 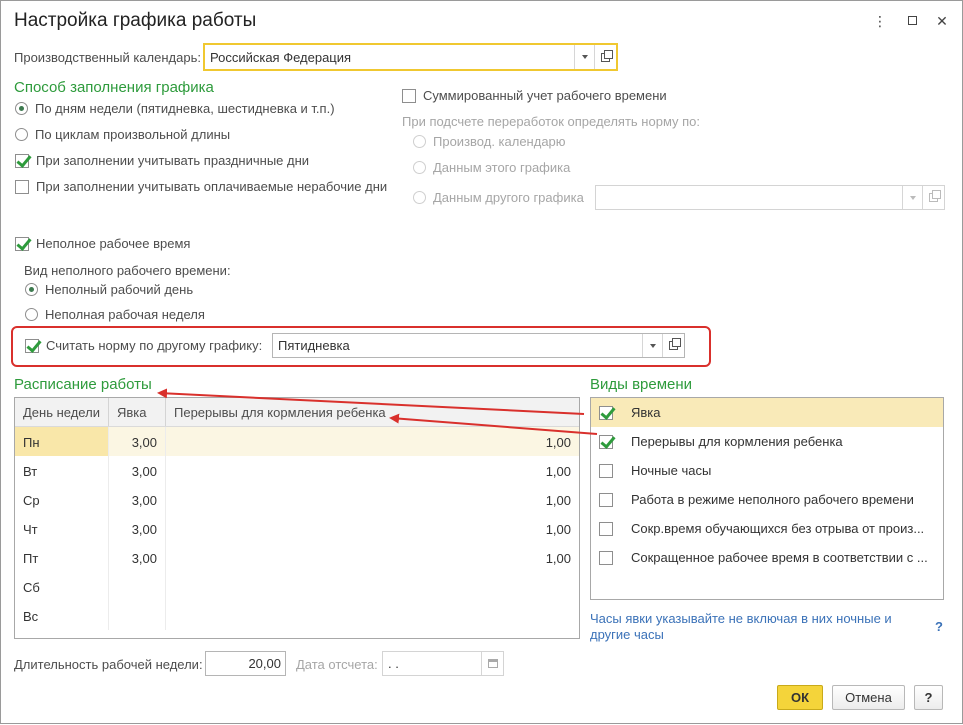 I want to click on ok-button: ОК, so click(x=800, y=697).